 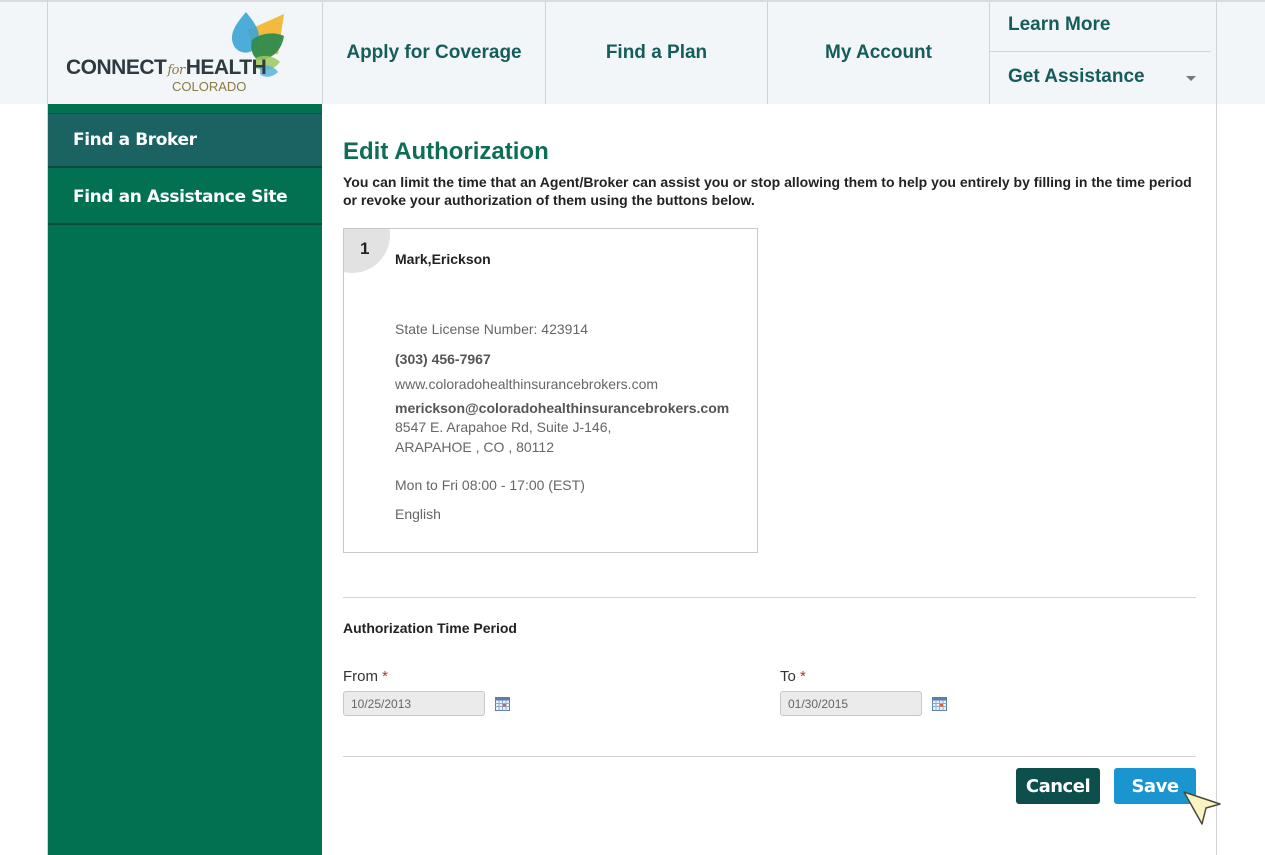 I want to click on broker-address-line1: 8547 E. Arapahoe Rd, Suite J-146,, so click(x=503, y=427).